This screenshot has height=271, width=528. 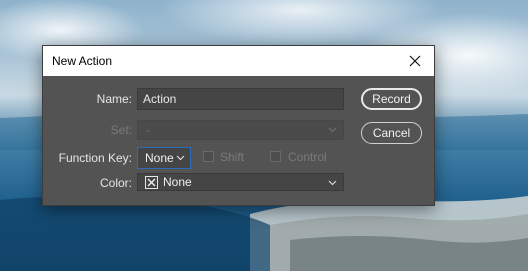 I want to click on set-value: -, so click(x=148, y=130).